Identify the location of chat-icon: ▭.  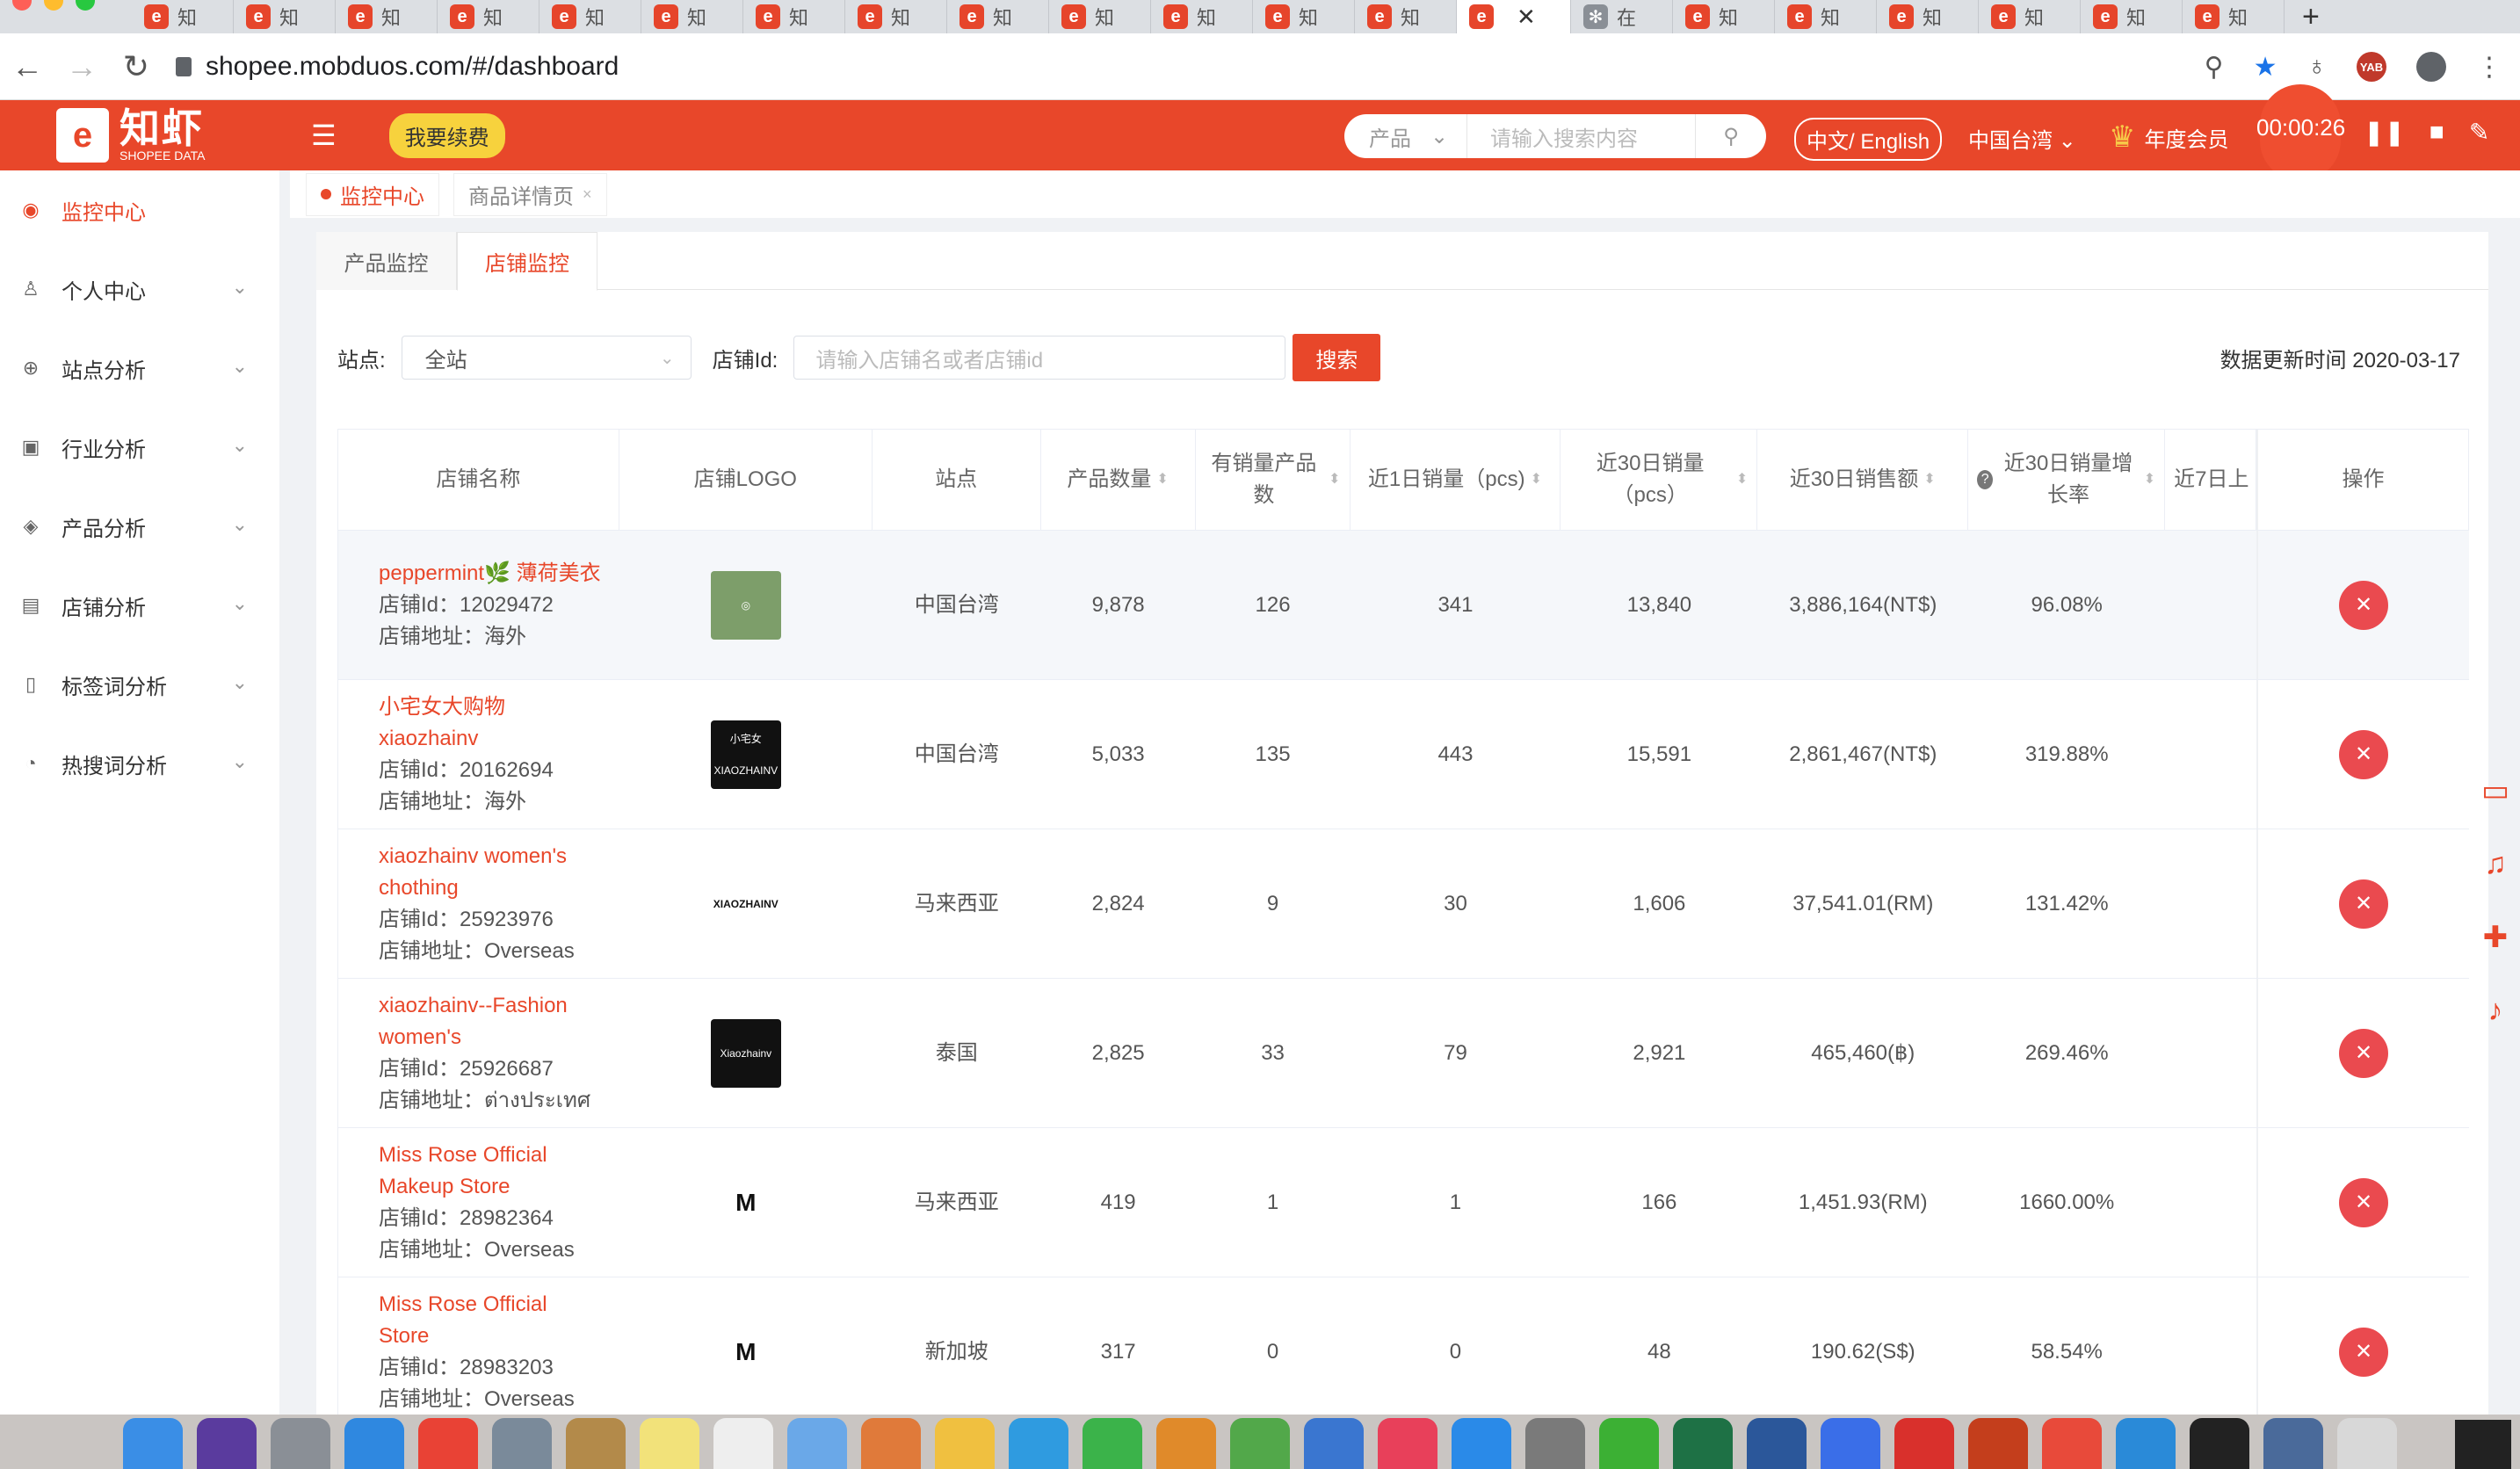
(2495, 790).